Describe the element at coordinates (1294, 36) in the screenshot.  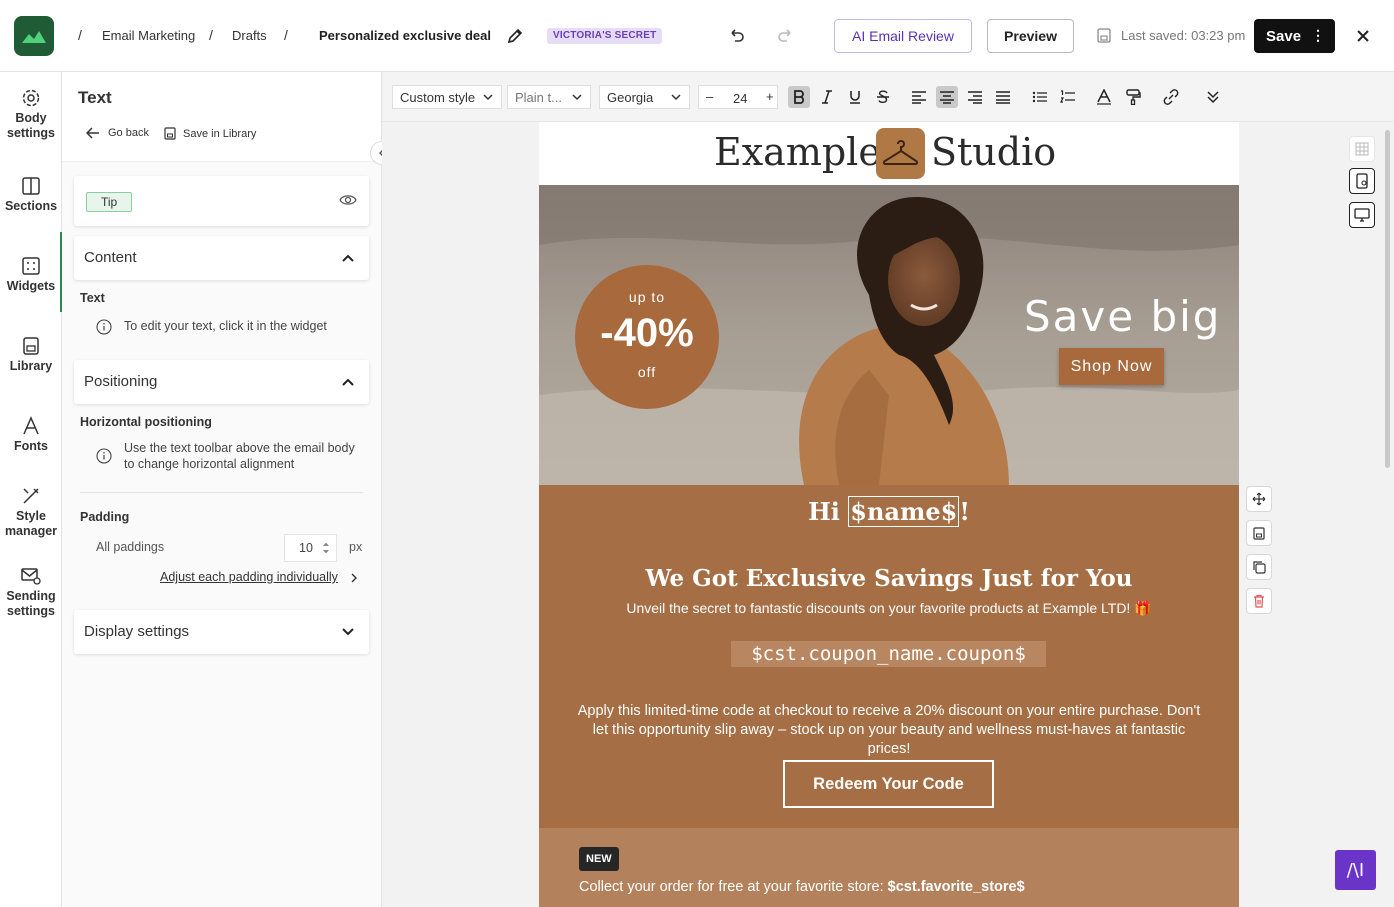
I see `save-button: Save ⋮` at that location.